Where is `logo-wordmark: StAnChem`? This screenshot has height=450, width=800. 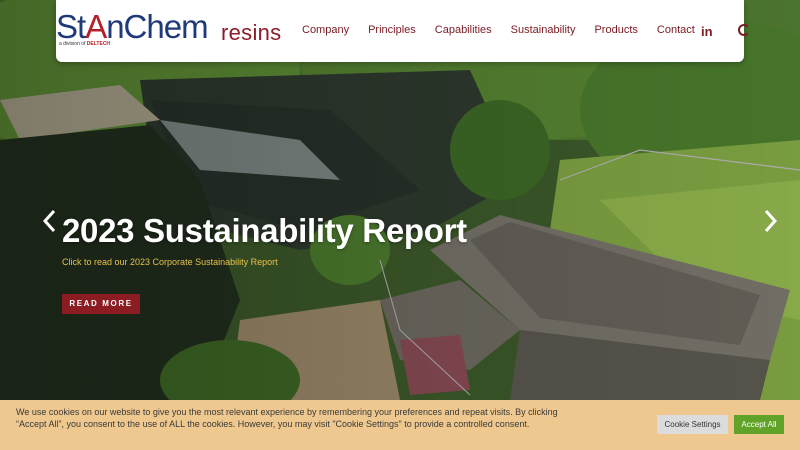 logo-wordmark: StAnChem is located at coordinates (132, 26).